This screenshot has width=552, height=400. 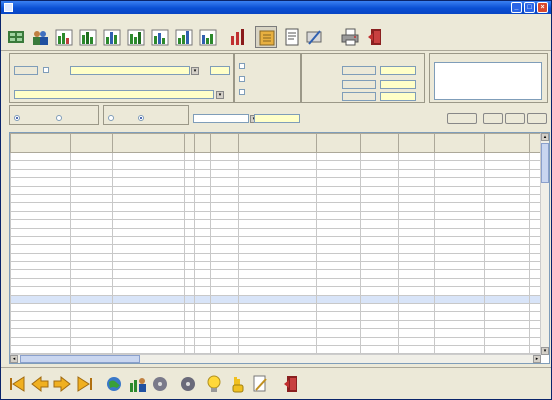 I want to click on calculator-button, so click(x=493, y=118).